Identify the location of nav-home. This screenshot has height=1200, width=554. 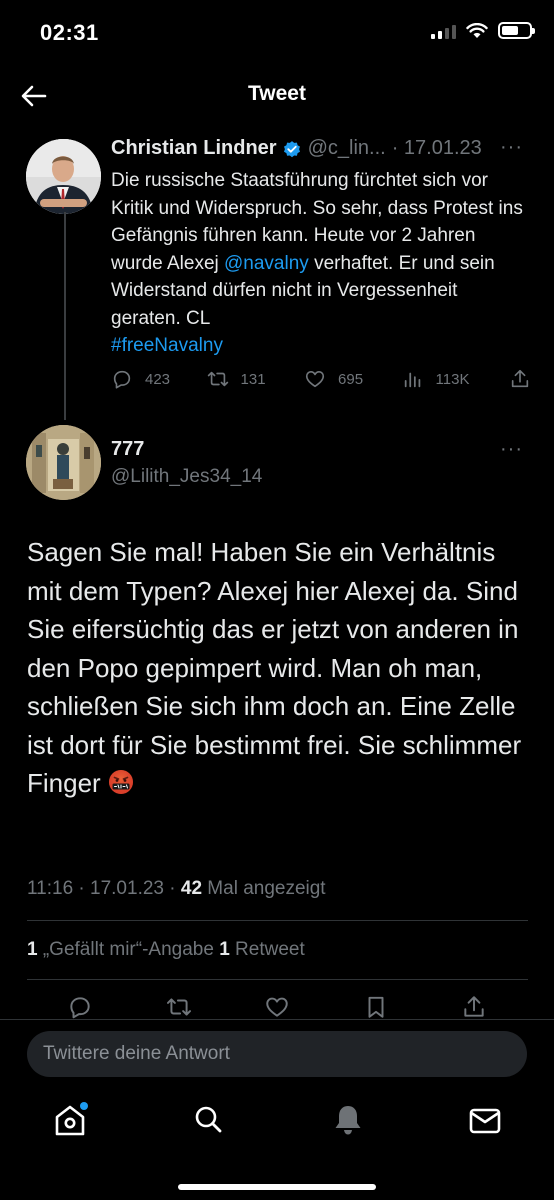
(70, 1120).